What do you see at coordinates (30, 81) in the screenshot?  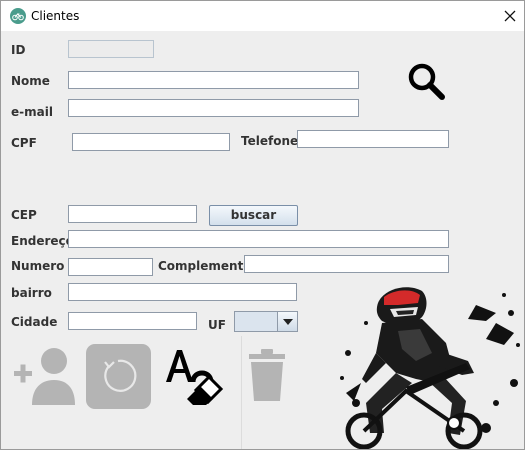 I see `nome-label: Nome` at bounding box center [30, 81].